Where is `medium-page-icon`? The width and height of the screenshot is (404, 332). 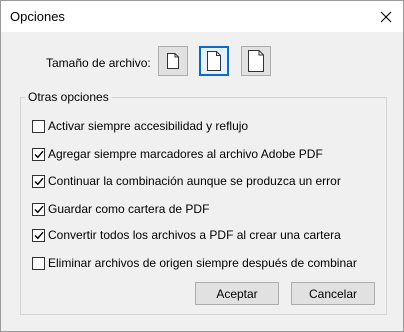
medium-page-icon is located at coordinates (214, 61).